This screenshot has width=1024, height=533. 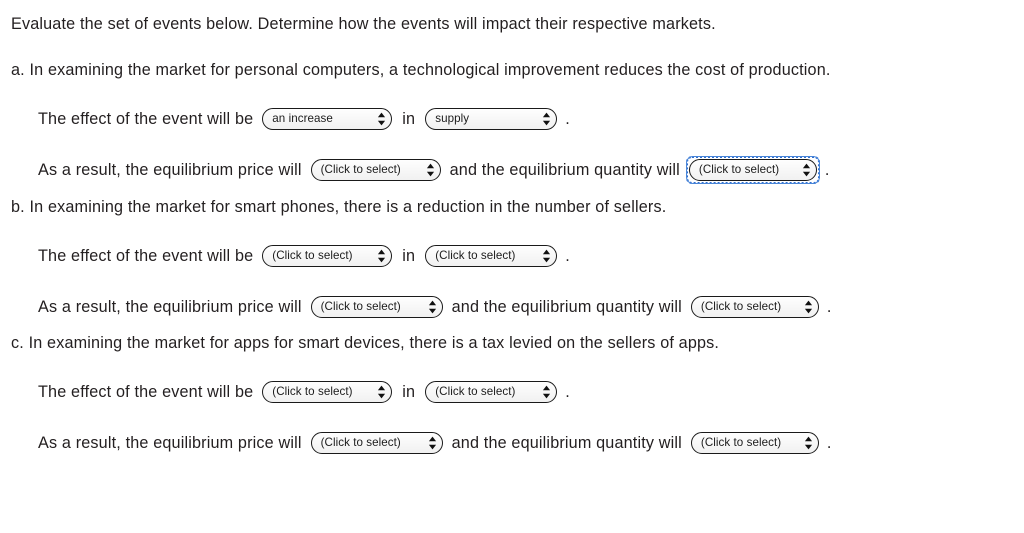 What do you see at coordinates (567, 119) in the screenshot?
I see `effect-line-period-a: .` at bounding box center [567, 119].